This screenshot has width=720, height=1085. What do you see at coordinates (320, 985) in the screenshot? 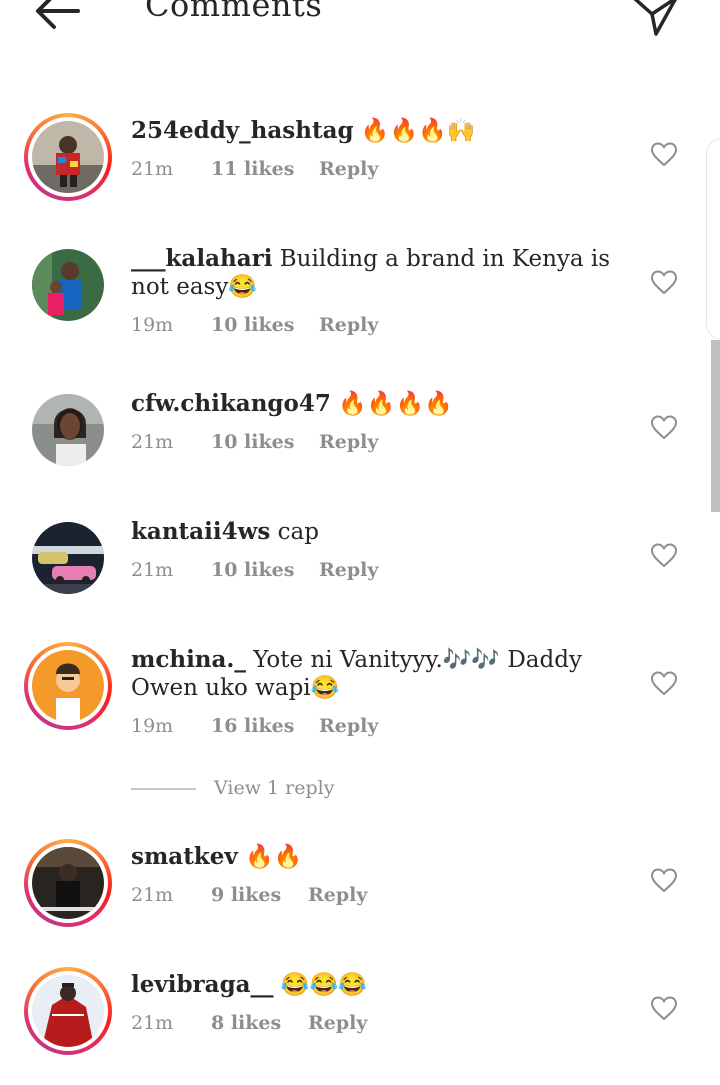
I see `comment-body: 😂😂😂` at bounding box center [320, 985].